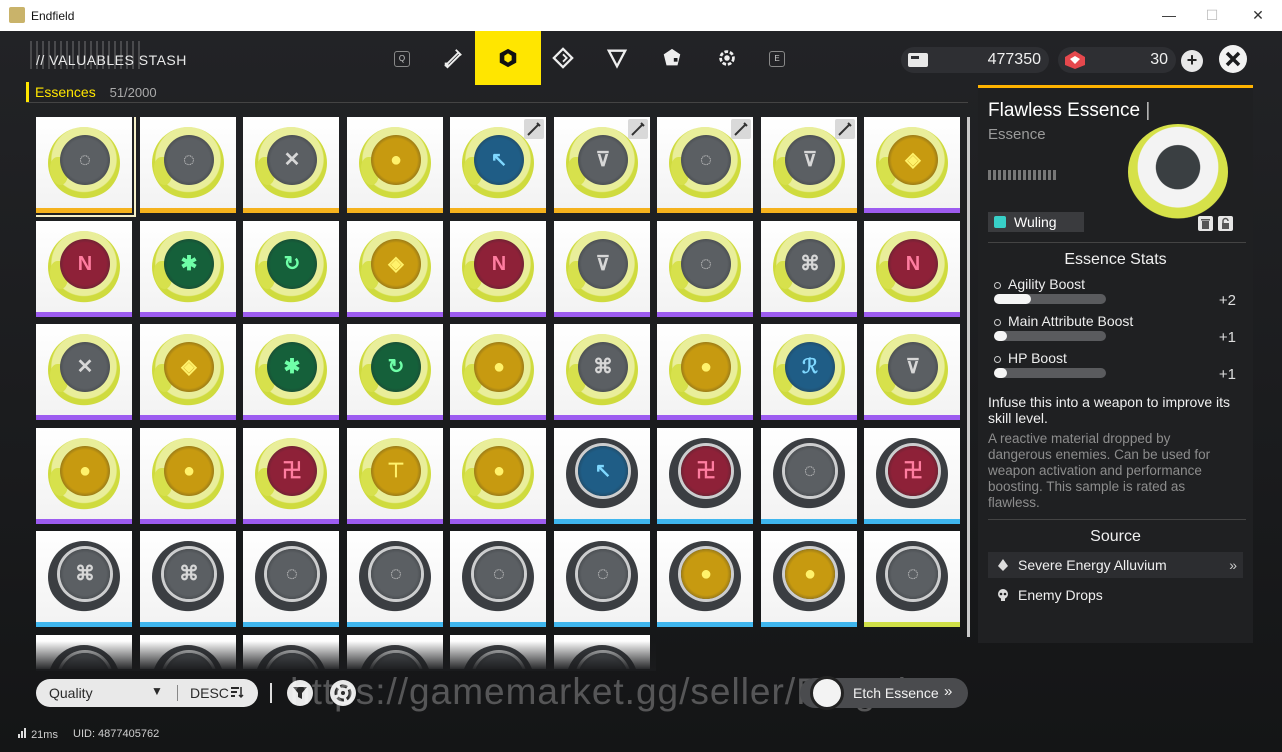  I want to click on lock-button, so click(1225, 223).